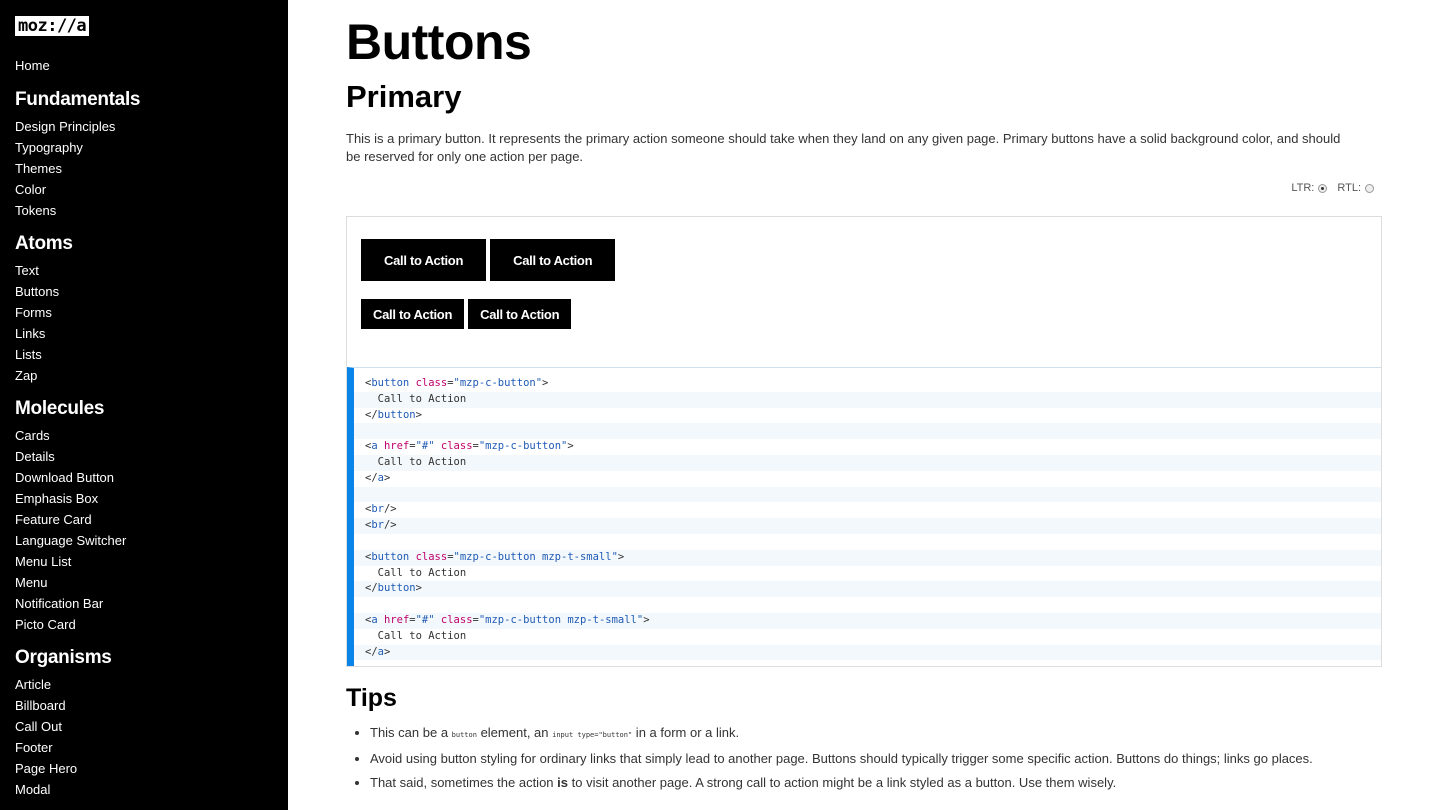  I want to click on sidebar-item-modal: Modal, so click(32, 789).